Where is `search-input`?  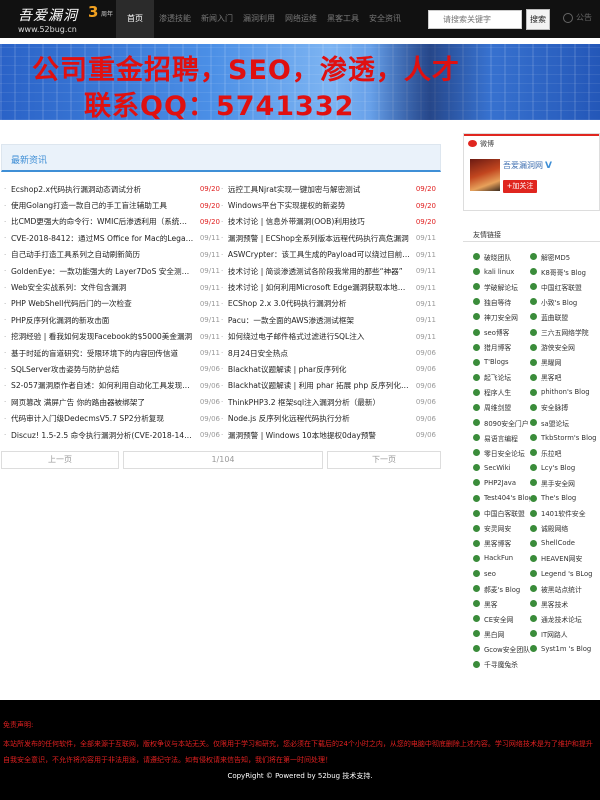 search-input is located at coordinates (475, 19).